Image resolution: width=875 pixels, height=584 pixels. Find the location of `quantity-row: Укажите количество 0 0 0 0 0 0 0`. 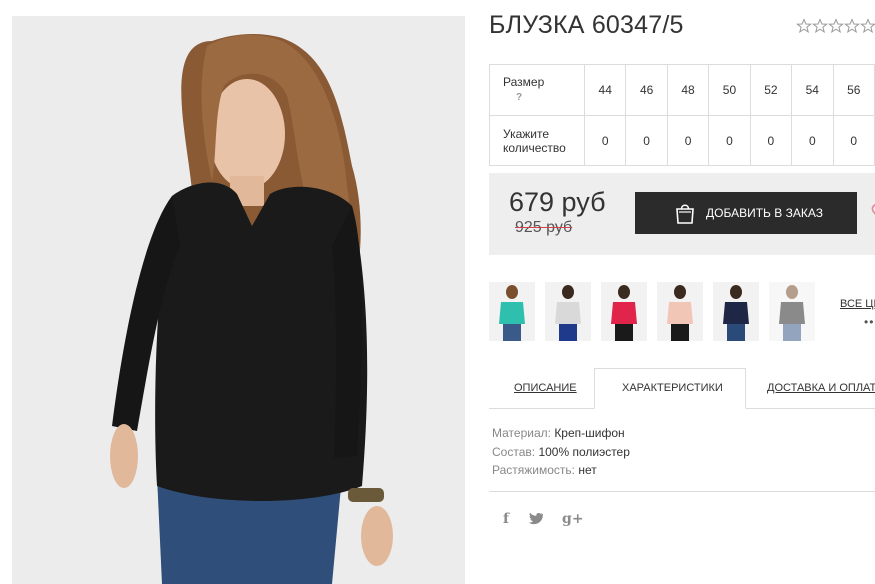

quantity-row: Укажите количество 0 0 0 0 0 0 0 is located at coordinates (682, 140).